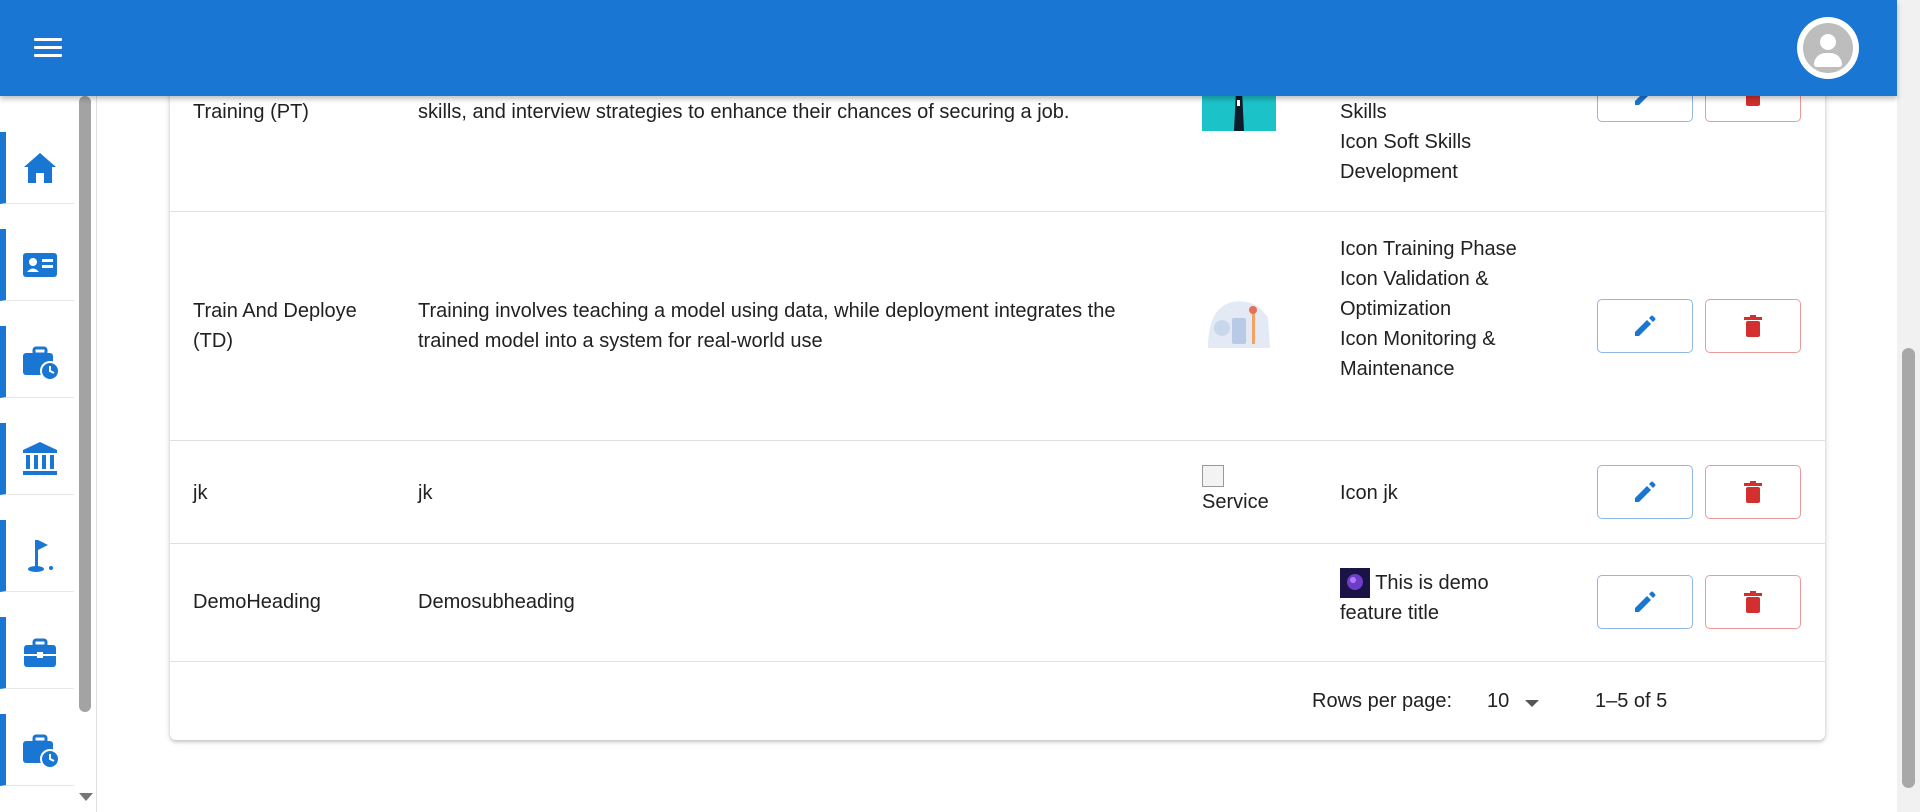  I want to click on hamburger-menu-icon, so click(48, 48).